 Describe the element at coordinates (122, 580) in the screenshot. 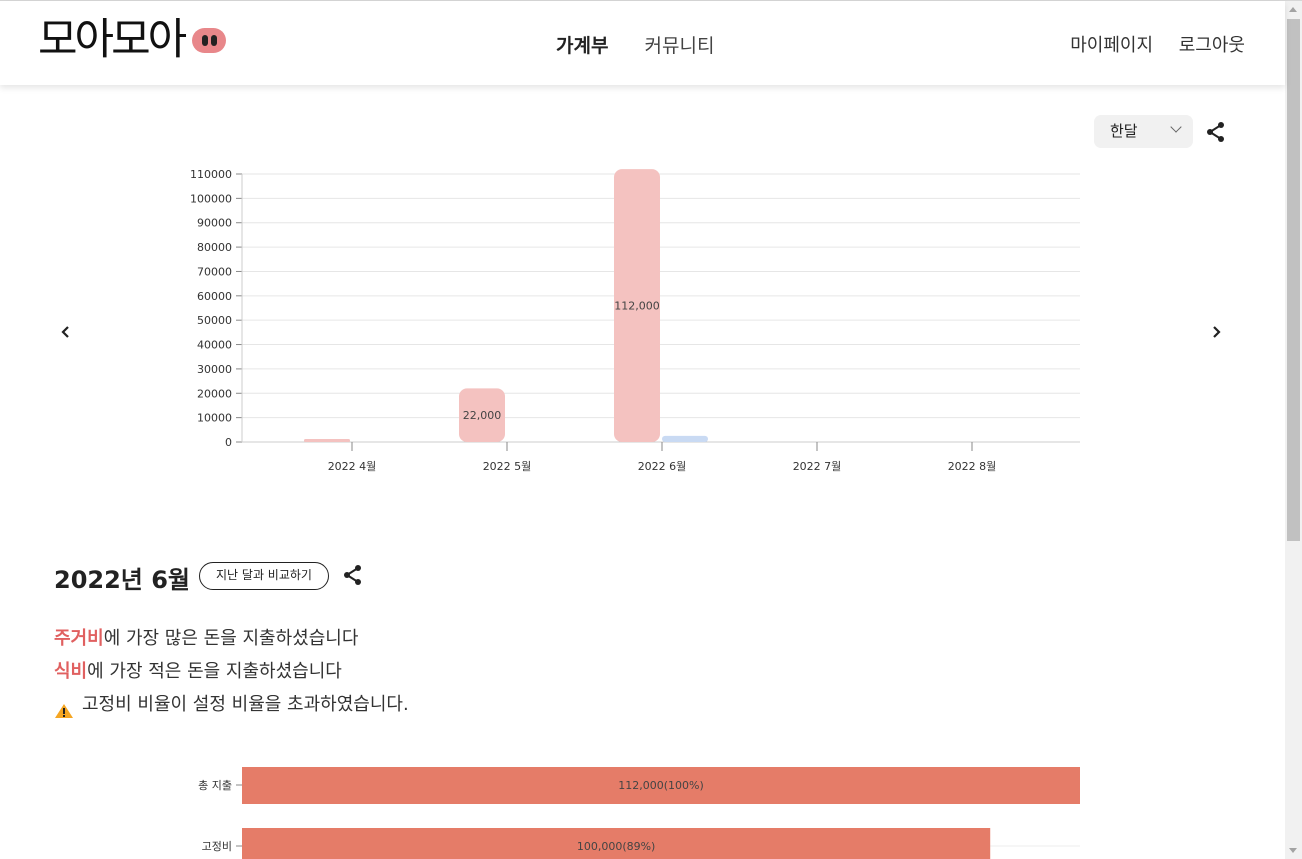

I see `report-month-title: 2022년 6월` at that location.